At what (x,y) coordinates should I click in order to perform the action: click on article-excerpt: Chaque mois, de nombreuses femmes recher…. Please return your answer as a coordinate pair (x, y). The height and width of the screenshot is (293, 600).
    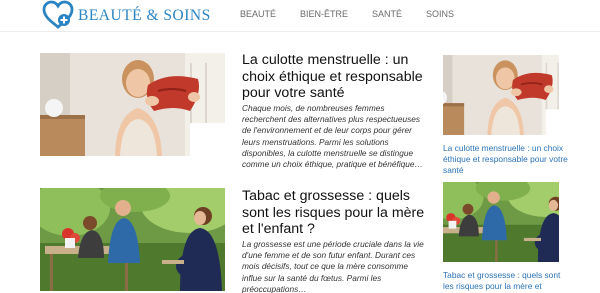
    Looking at the image, I should click on (332, 136).